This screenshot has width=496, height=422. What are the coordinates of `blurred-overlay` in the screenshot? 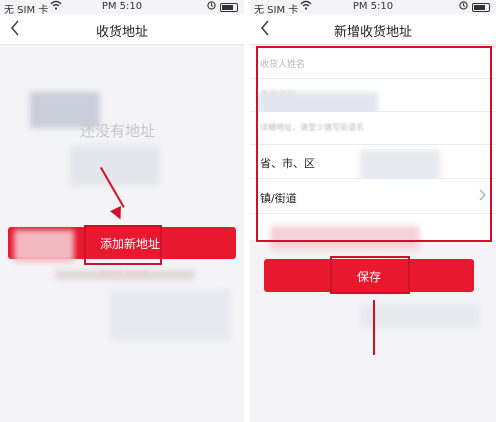 It's located at (44, 246).